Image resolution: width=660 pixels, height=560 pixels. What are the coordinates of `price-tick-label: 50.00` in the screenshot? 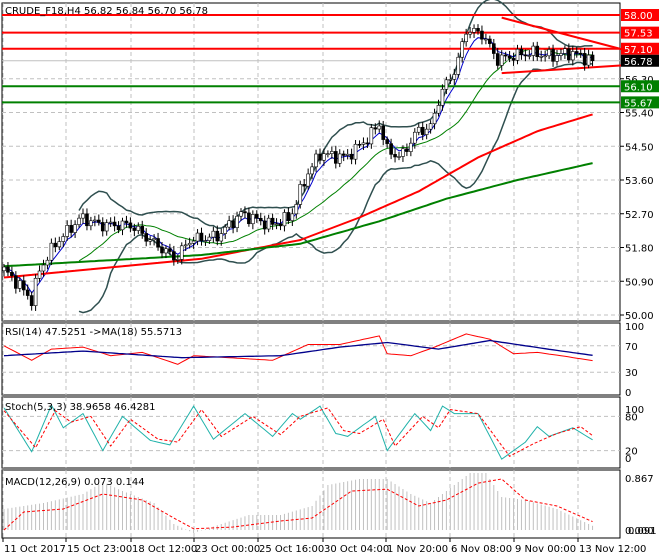 It's located at (639, 316).